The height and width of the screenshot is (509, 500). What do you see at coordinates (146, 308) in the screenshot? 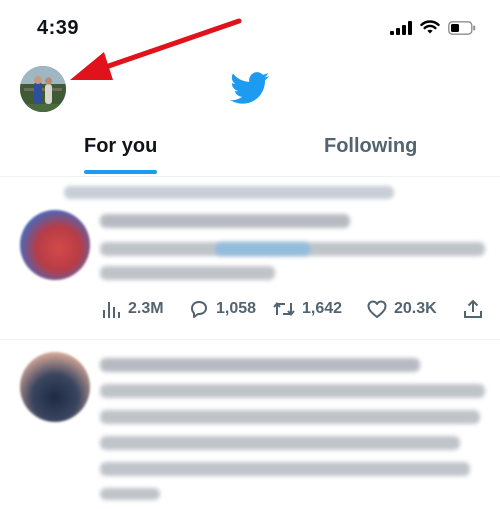
I see `views-count: 2.3M` at bounding box center [146, 308].